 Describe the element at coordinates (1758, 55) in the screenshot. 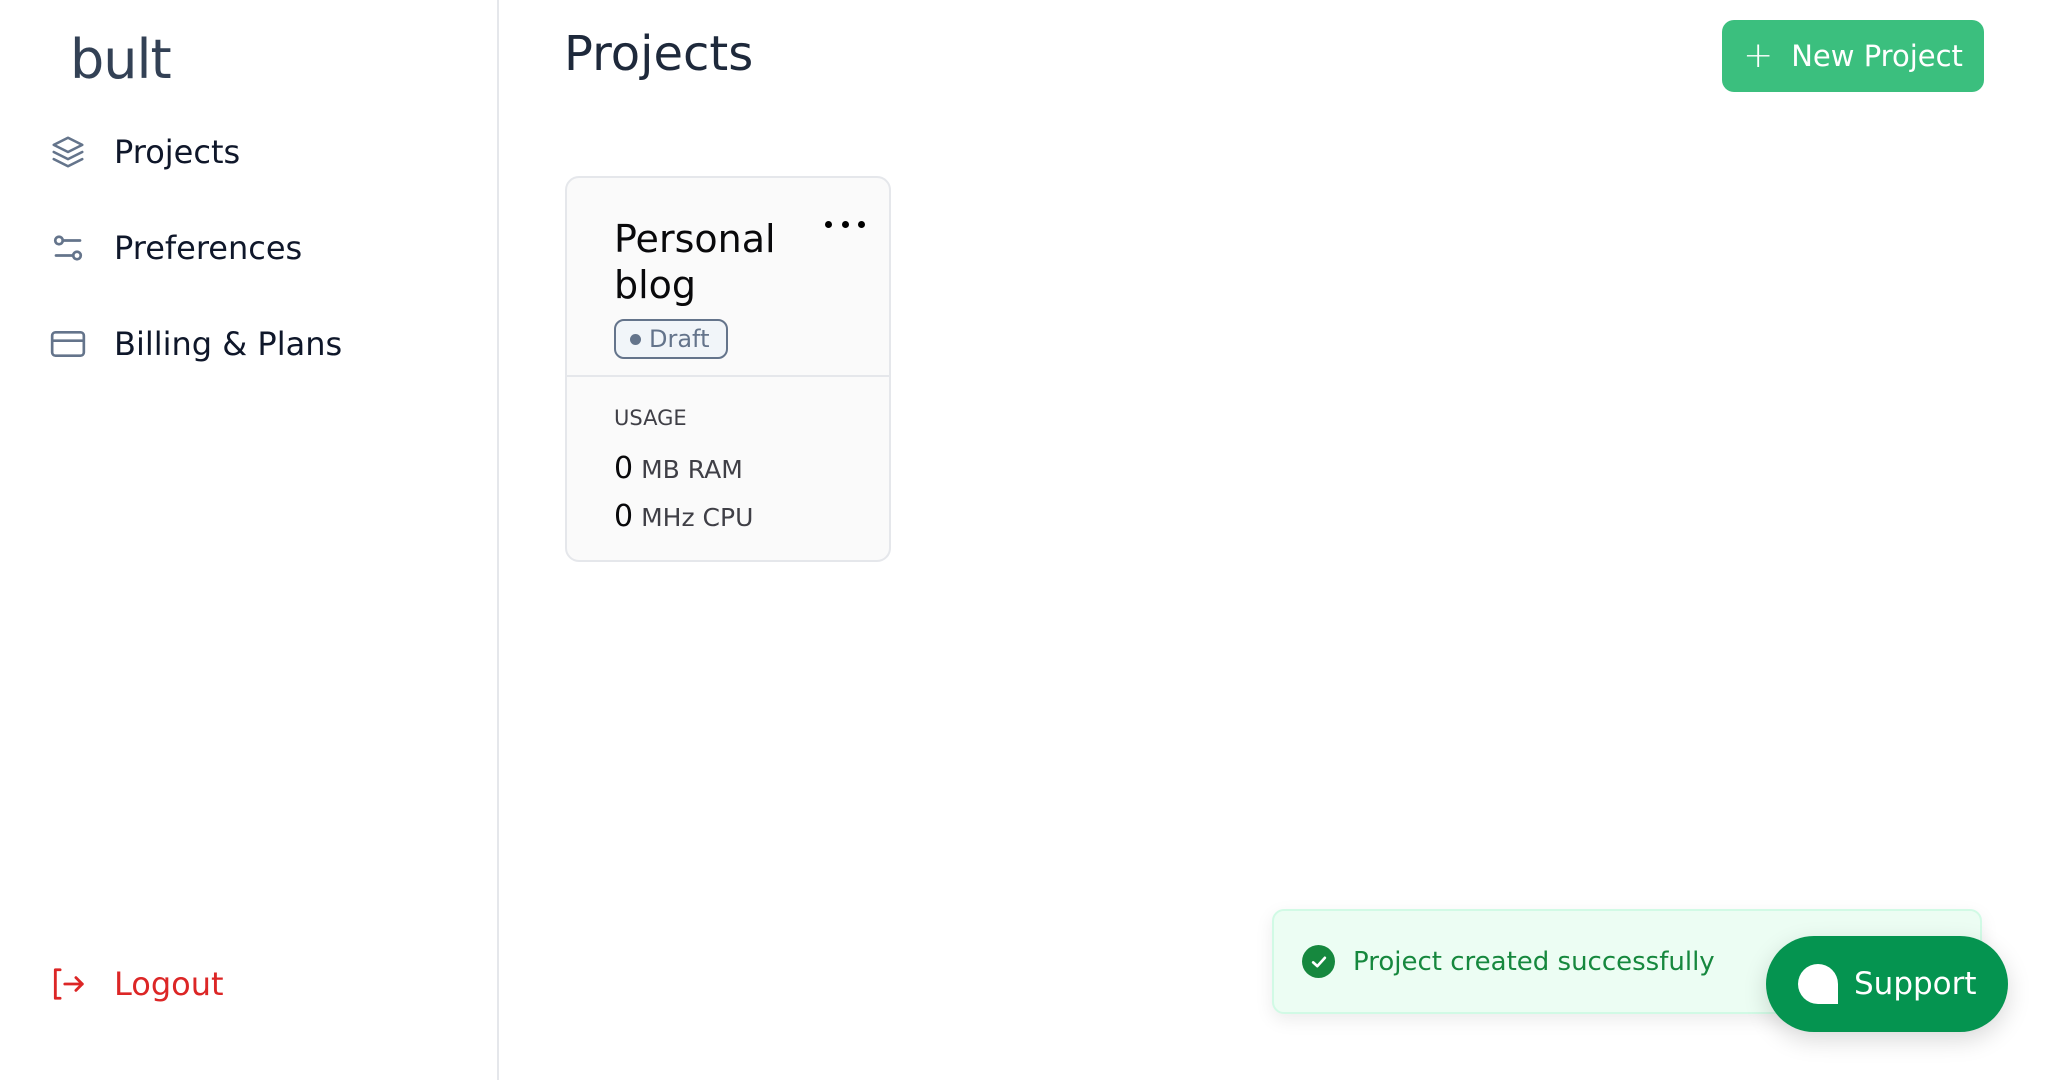

I see `plus-icon: +` at that location.